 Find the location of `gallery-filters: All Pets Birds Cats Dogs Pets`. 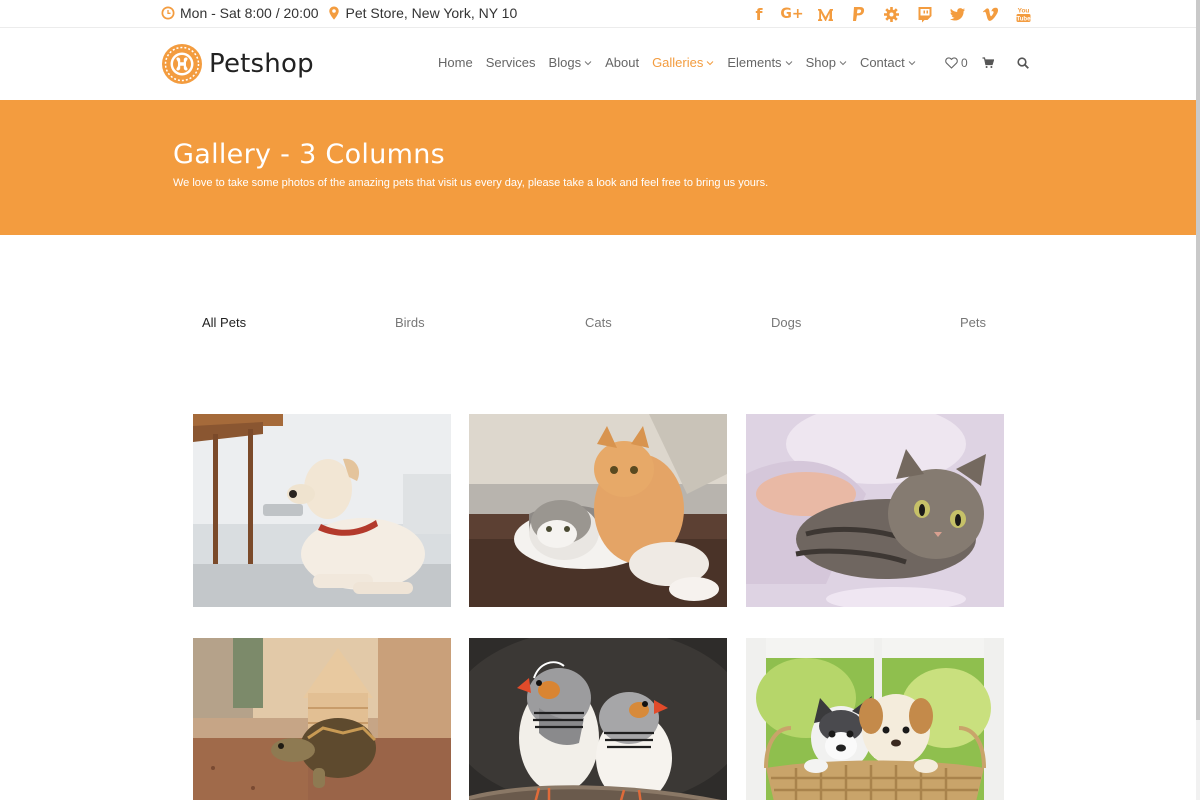

gallery-filters: All Pets Birds Cats Dogs Pets is located at coordinates (600, 325).